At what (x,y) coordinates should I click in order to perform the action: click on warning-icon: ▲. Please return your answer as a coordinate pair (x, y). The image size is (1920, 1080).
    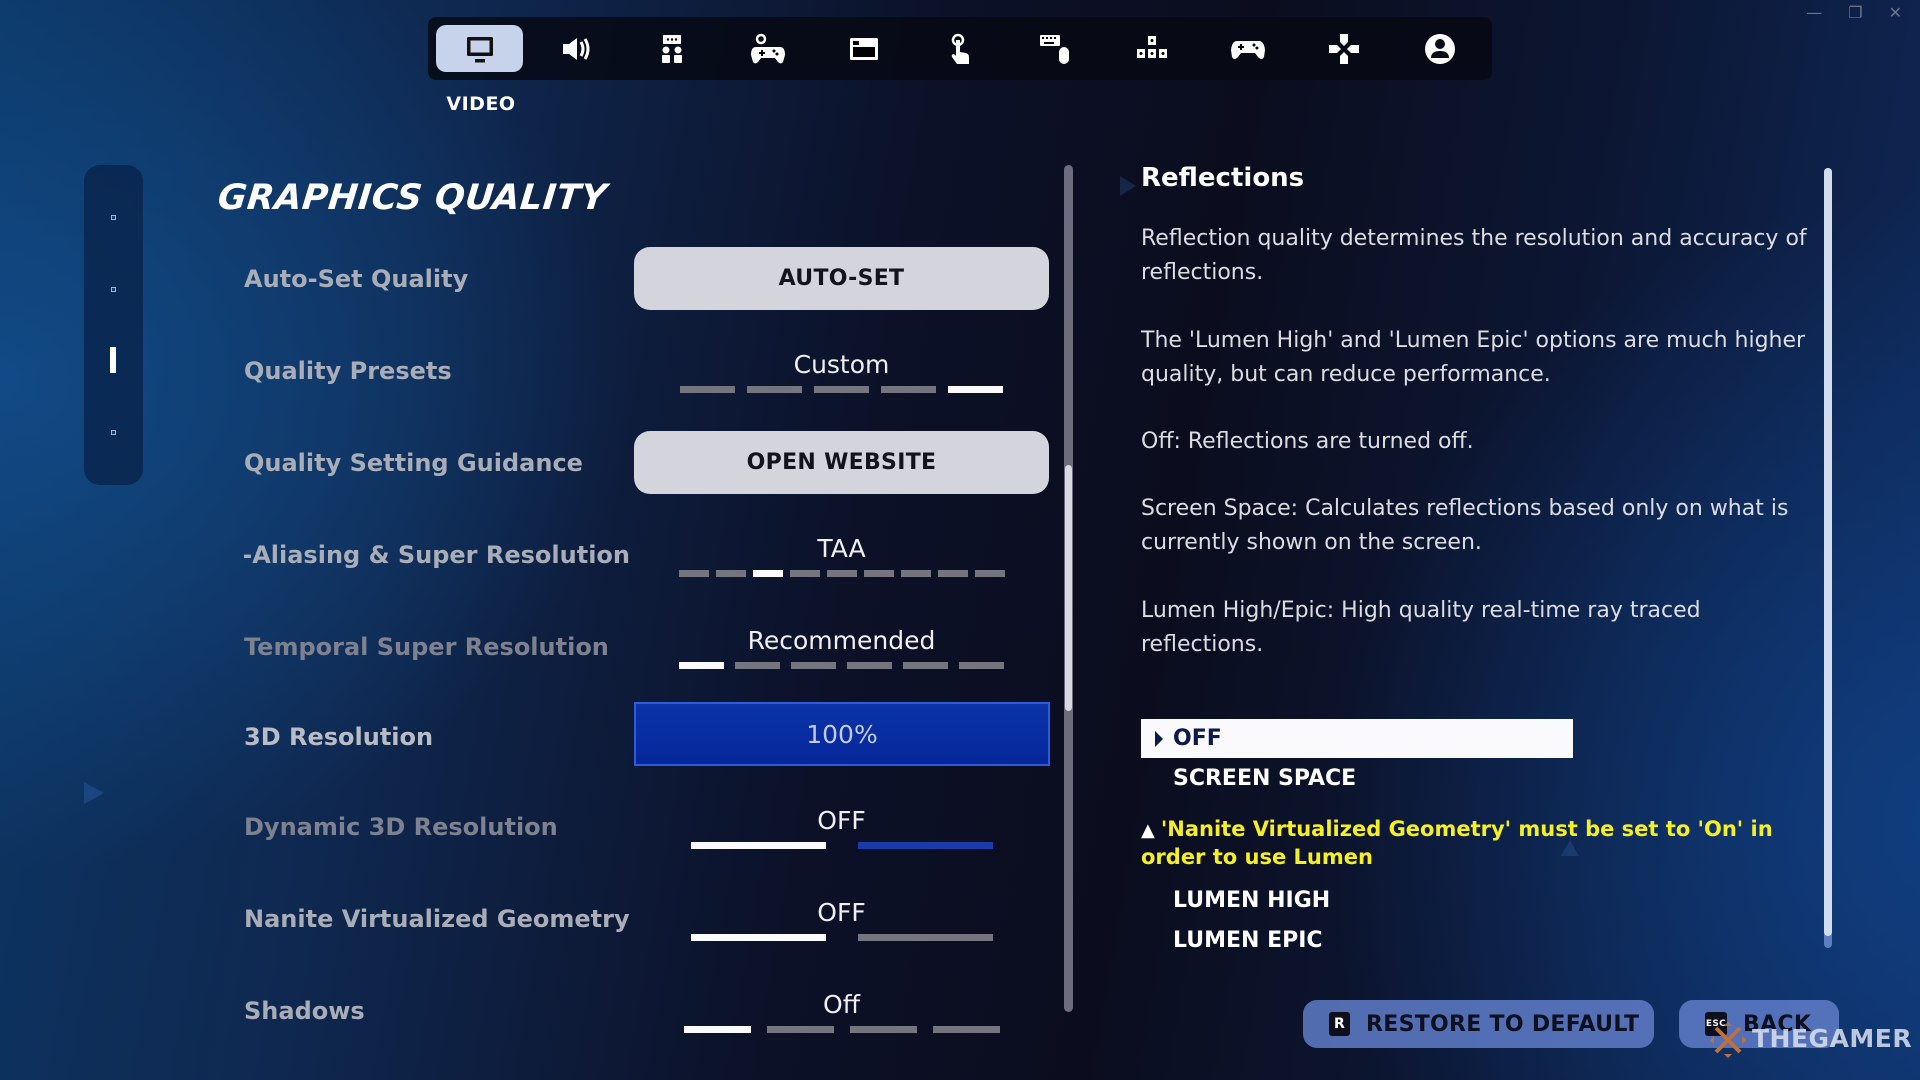
    Looking at the image, I should click on (1148, 830).